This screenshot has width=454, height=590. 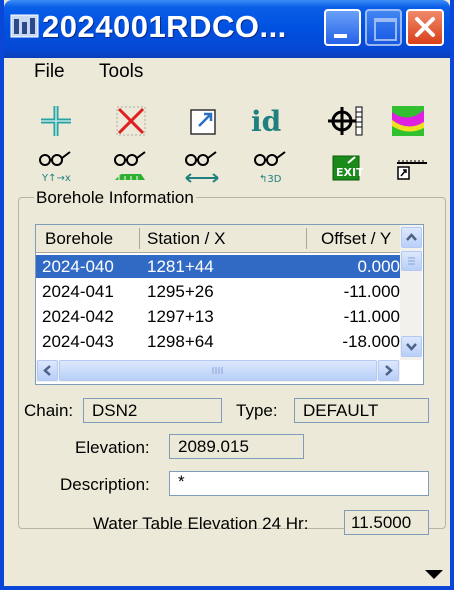 I want to click on scroll-thumb, so click(x=411, y=261).